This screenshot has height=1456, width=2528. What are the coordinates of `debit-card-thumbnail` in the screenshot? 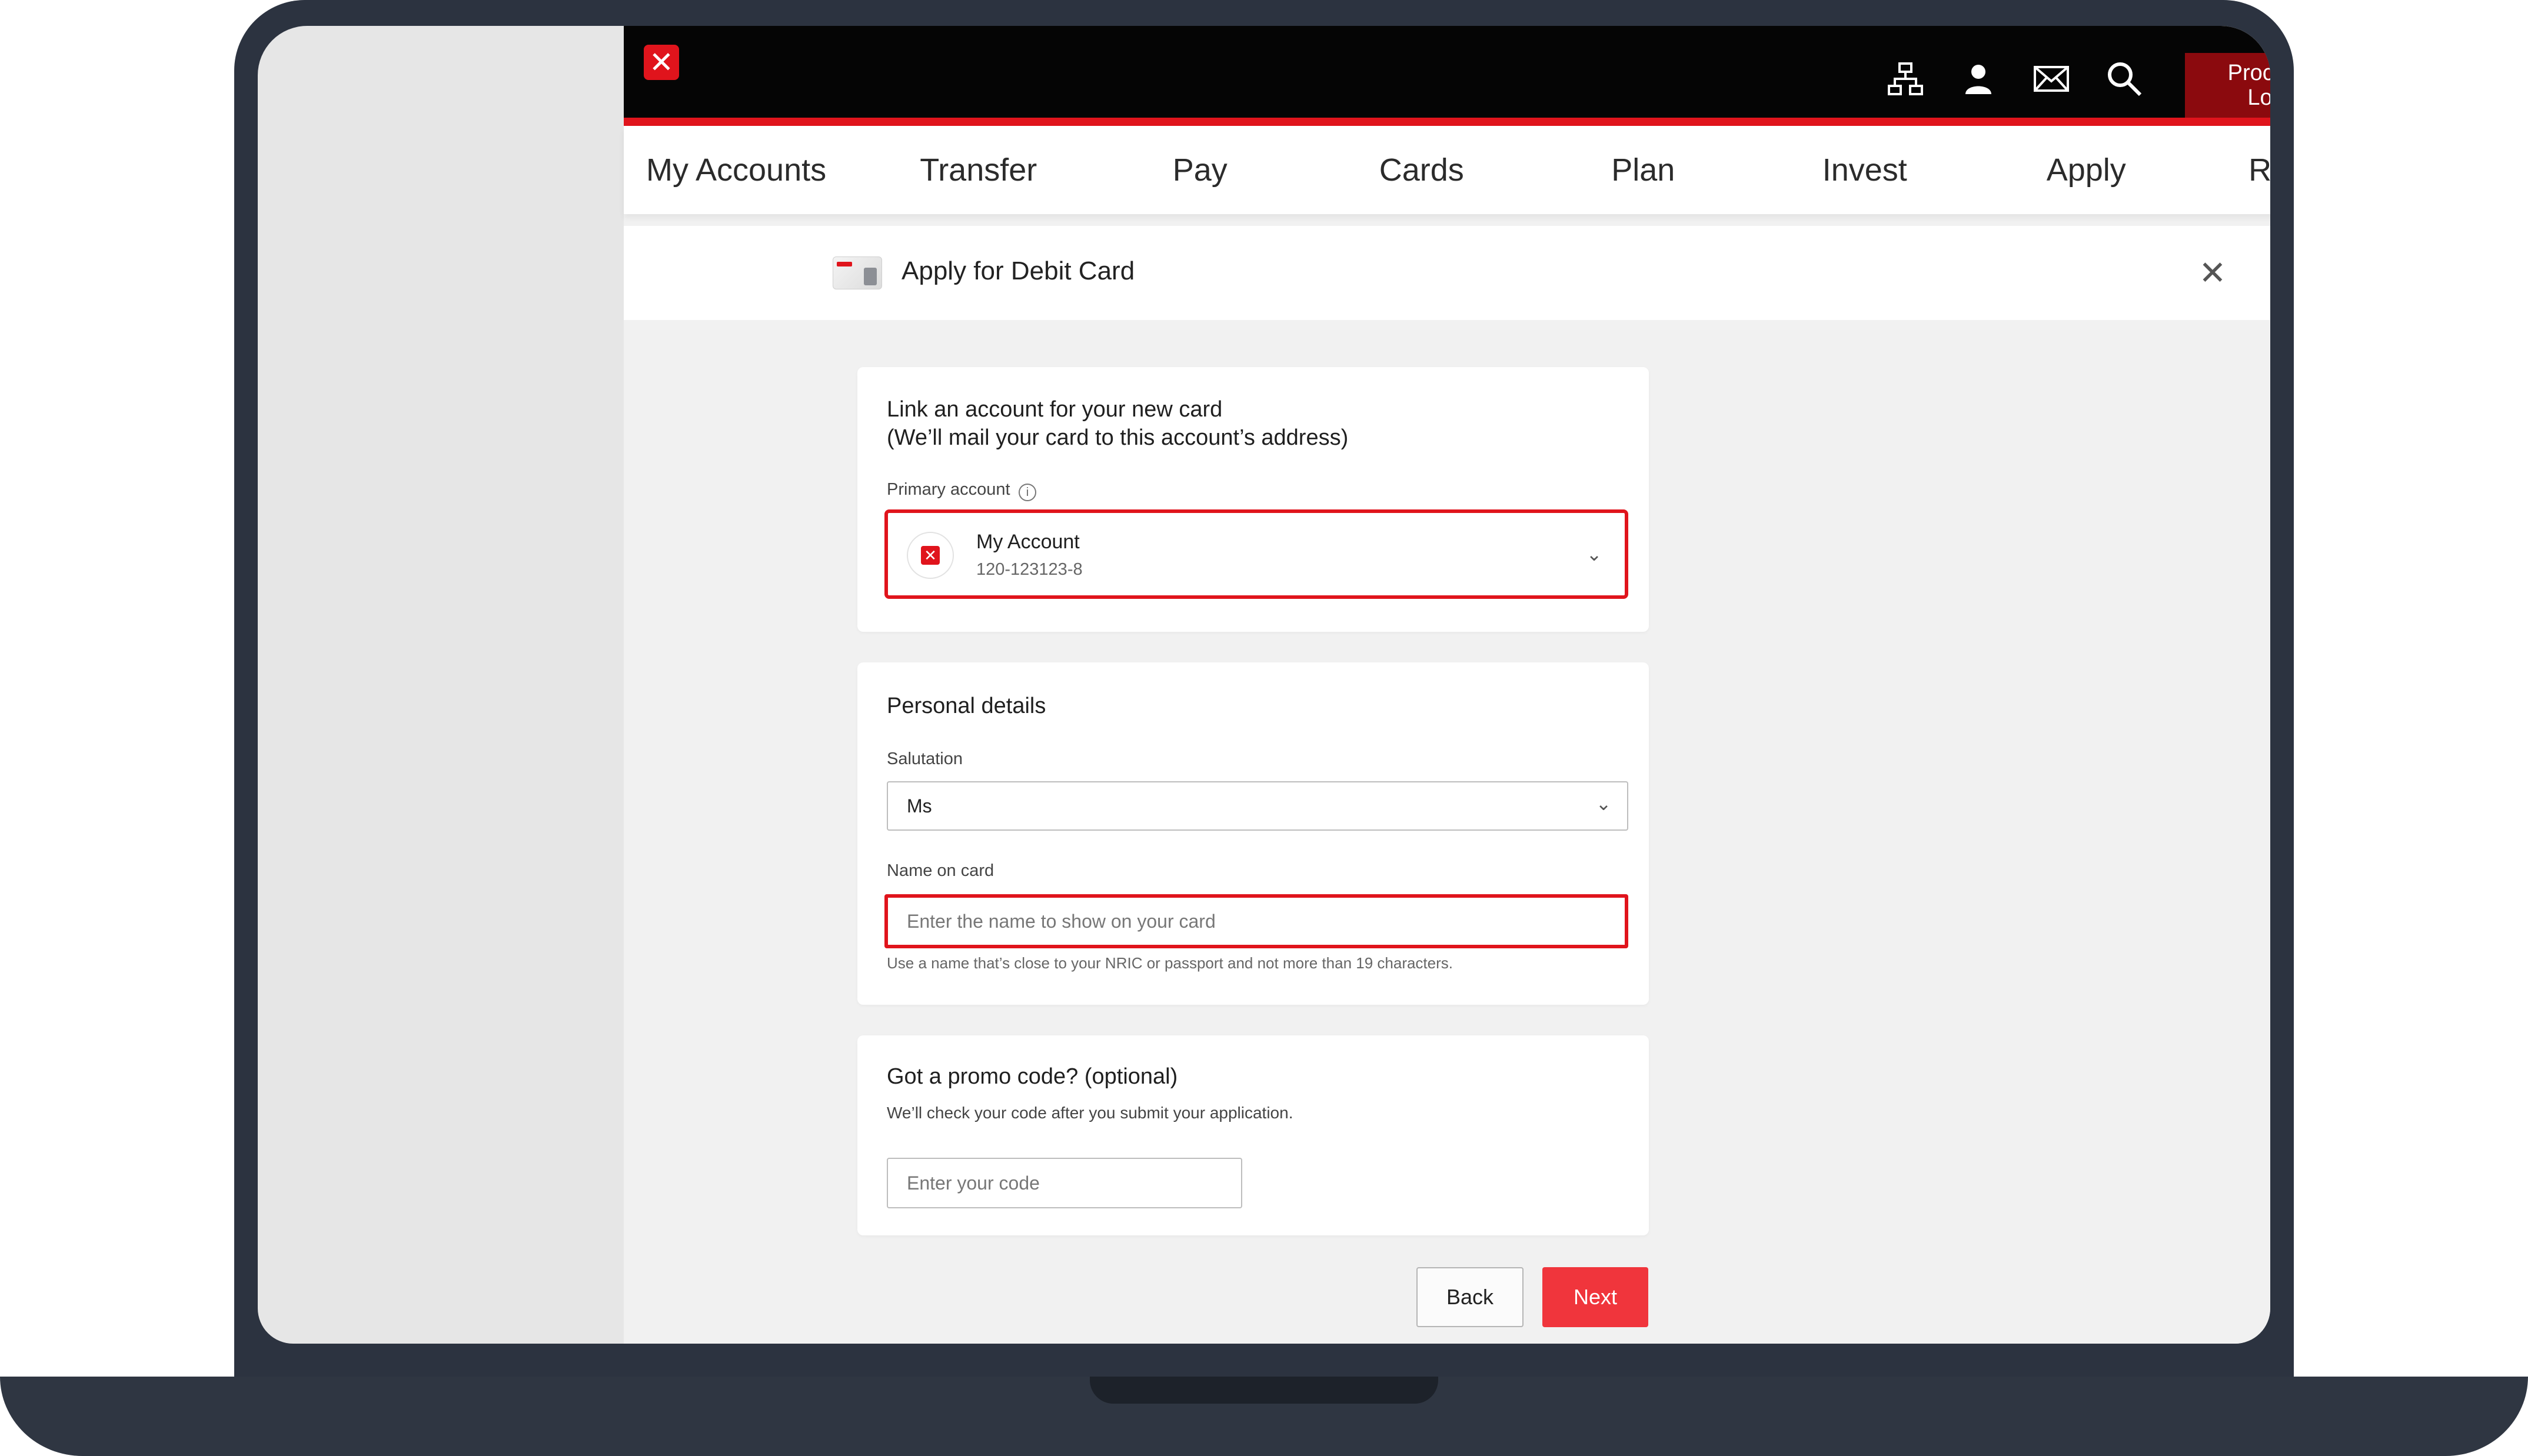 It's located at (857, 272).